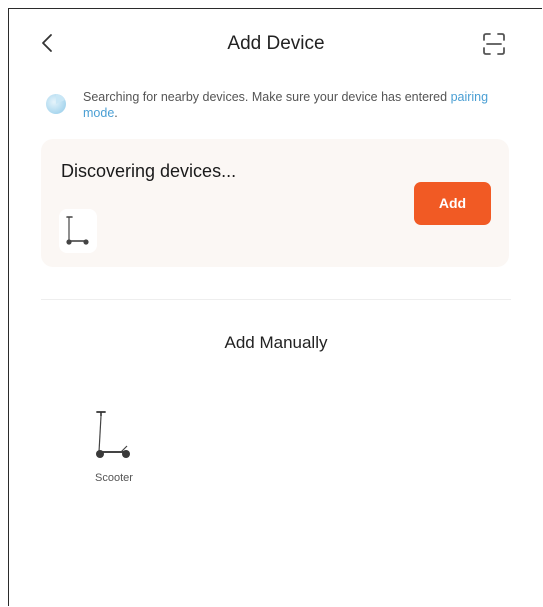  Describe the element at coordinates (276, 299) in the screenshot. I see `section-divider` at that location.